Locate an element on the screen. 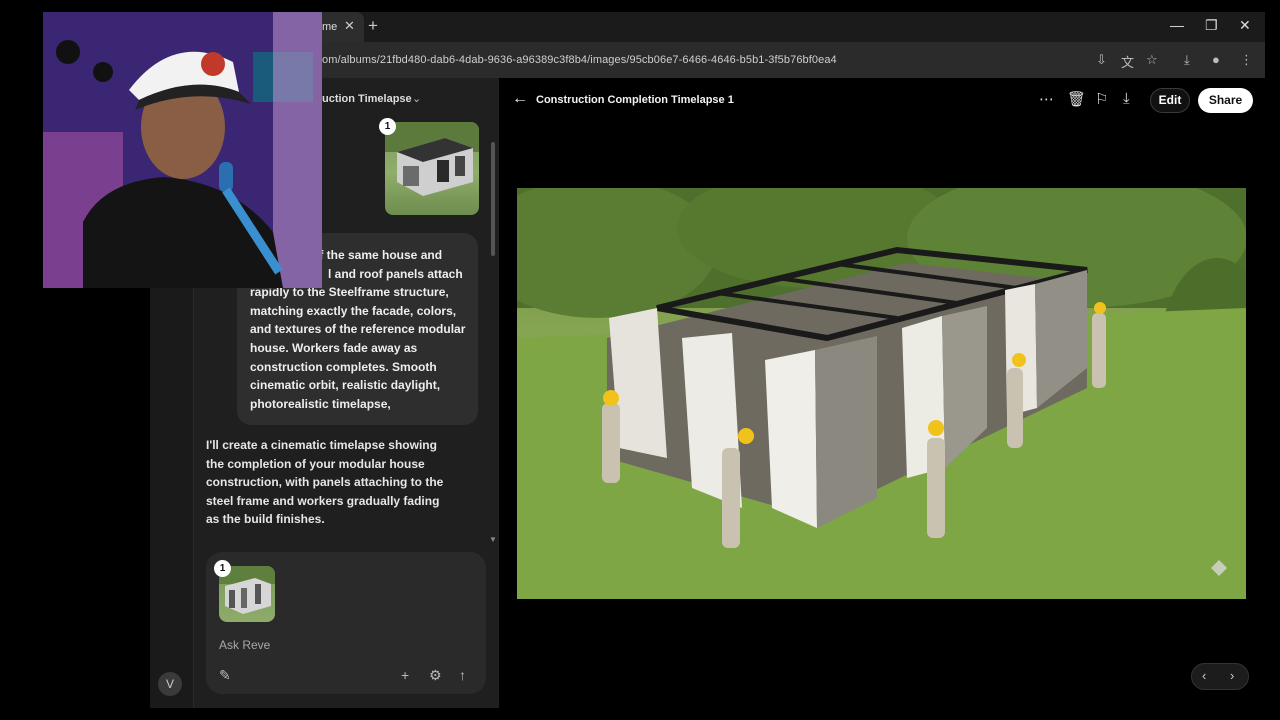 This screenshot has width=1280, height=720. install-app-icon: ⇩ is located at coordinates (1101, 60).